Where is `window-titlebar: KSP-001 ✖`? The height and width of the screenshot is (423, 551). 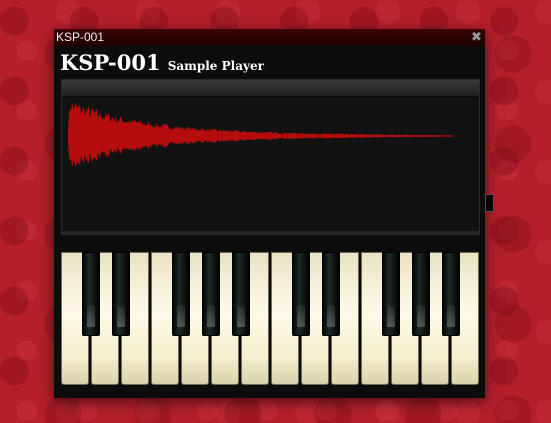
window-titlebar: KSP-001 ✖ is located at coordinates (269, 37).